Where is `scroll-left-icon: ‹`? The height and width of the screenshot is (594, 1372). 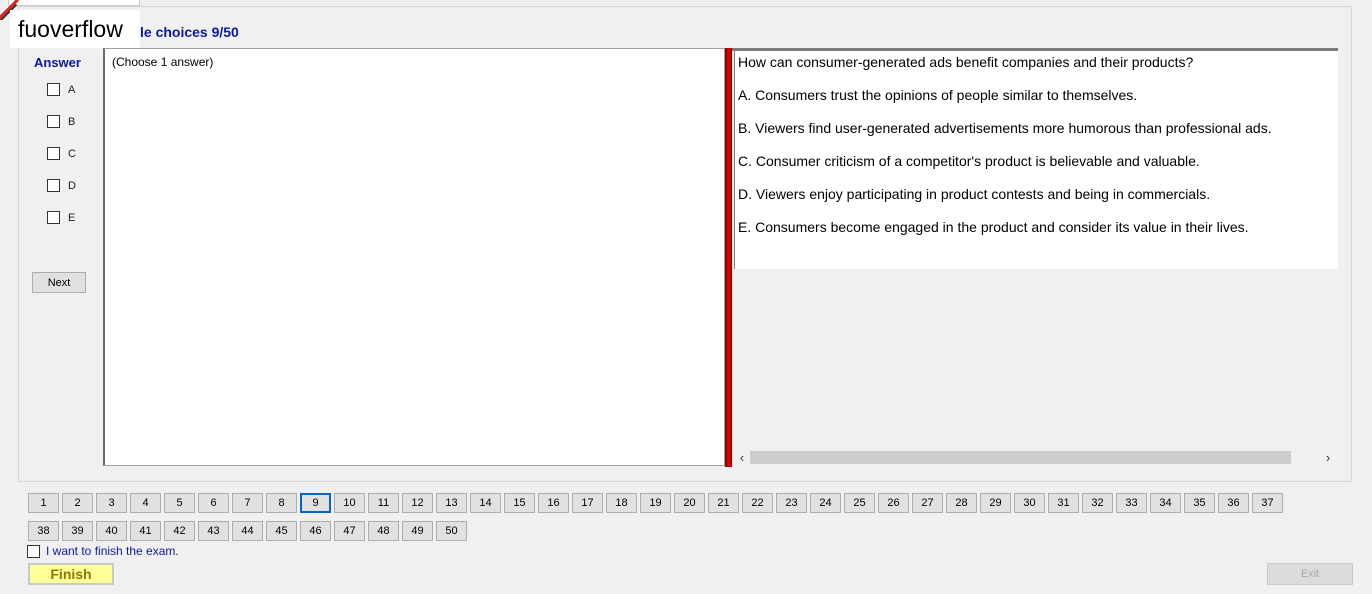
scroll-left-icon: ‹ is located at coordinates (742, 457).